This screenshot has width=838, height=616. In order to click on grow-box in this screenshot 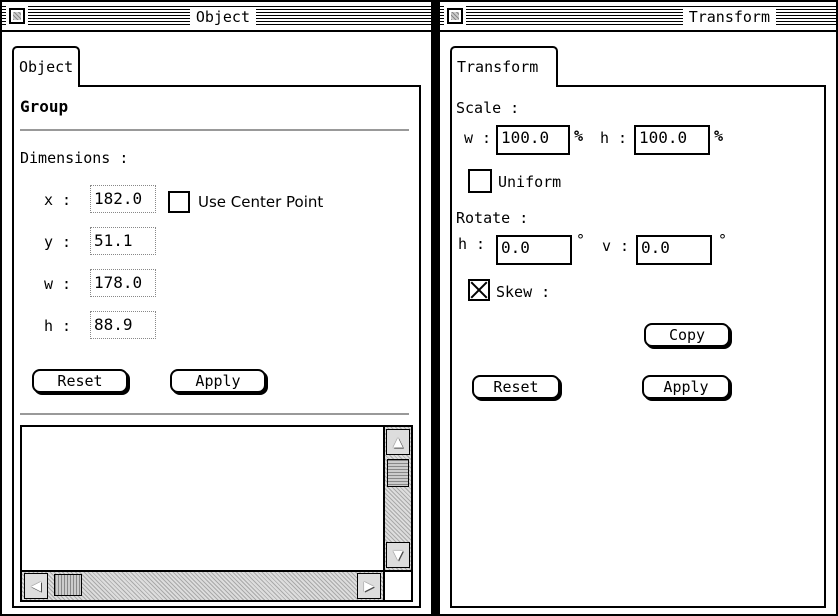, I will do `click(397, 585)`.